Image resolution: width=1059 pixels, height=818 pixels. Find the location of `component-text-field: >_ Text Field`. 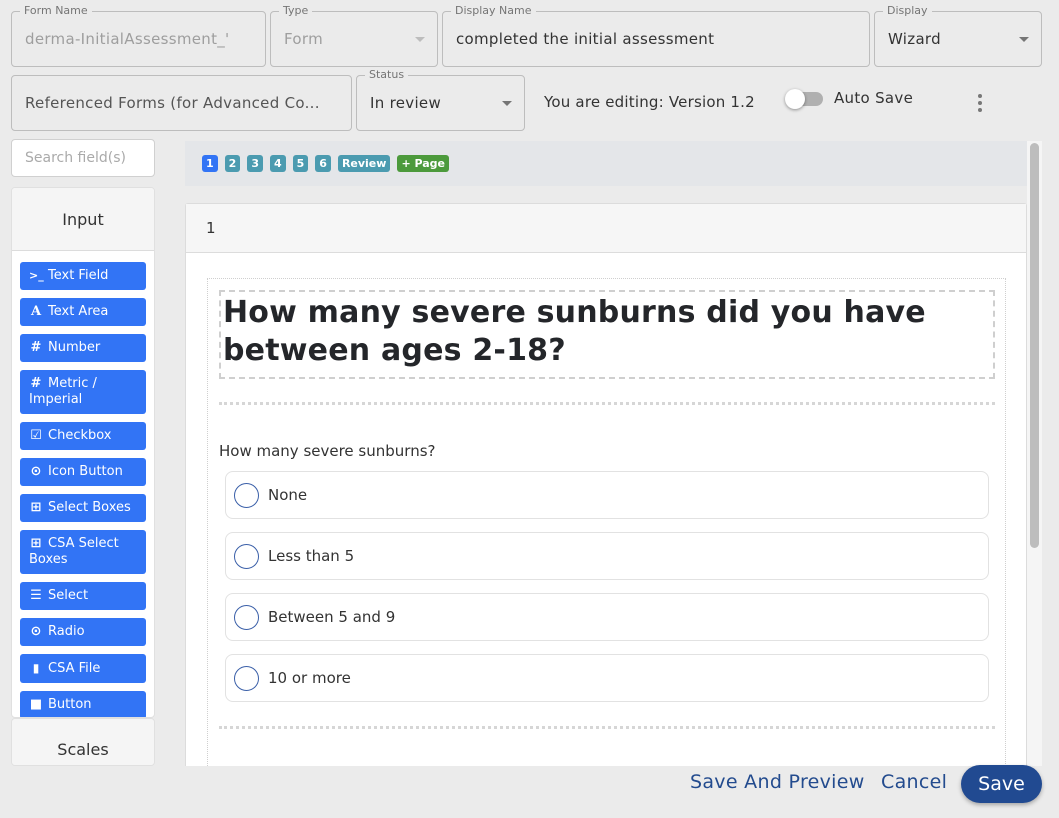

component-text-field: >_ Text Field is located at coordinates (83, 276).